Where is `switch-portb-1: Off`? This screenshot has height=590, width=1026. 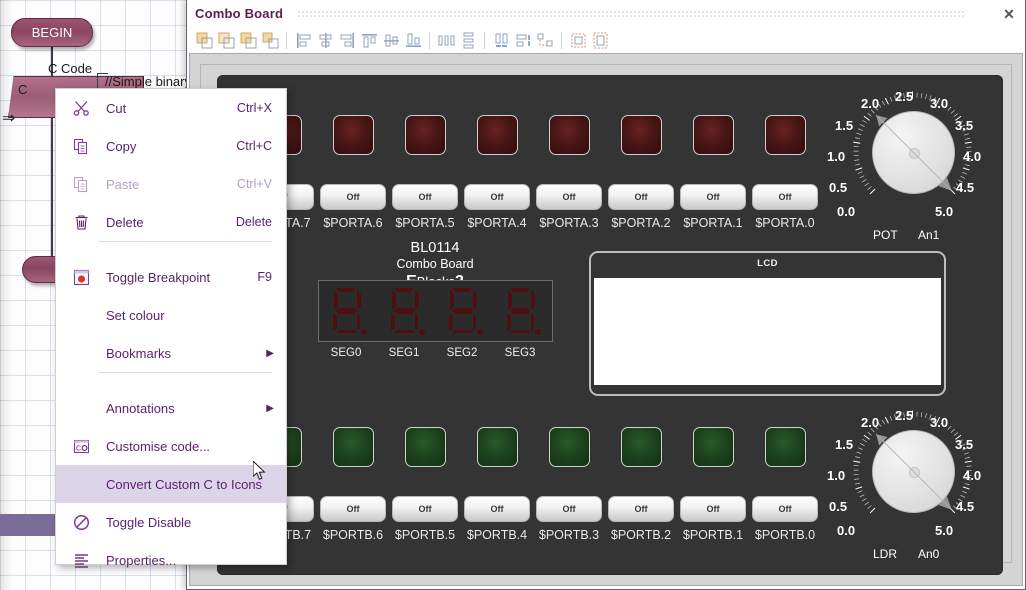 switch-portb-1: Off is located at coordinates (713, 509).